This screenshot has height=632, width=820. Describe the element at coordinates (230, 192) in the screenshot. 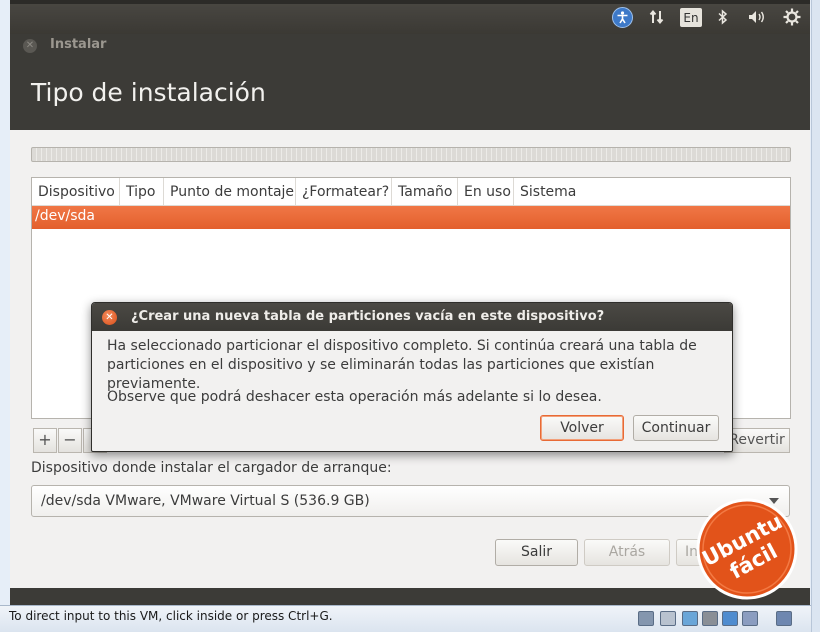

I see `column-header: Punto de montaje` at that location.